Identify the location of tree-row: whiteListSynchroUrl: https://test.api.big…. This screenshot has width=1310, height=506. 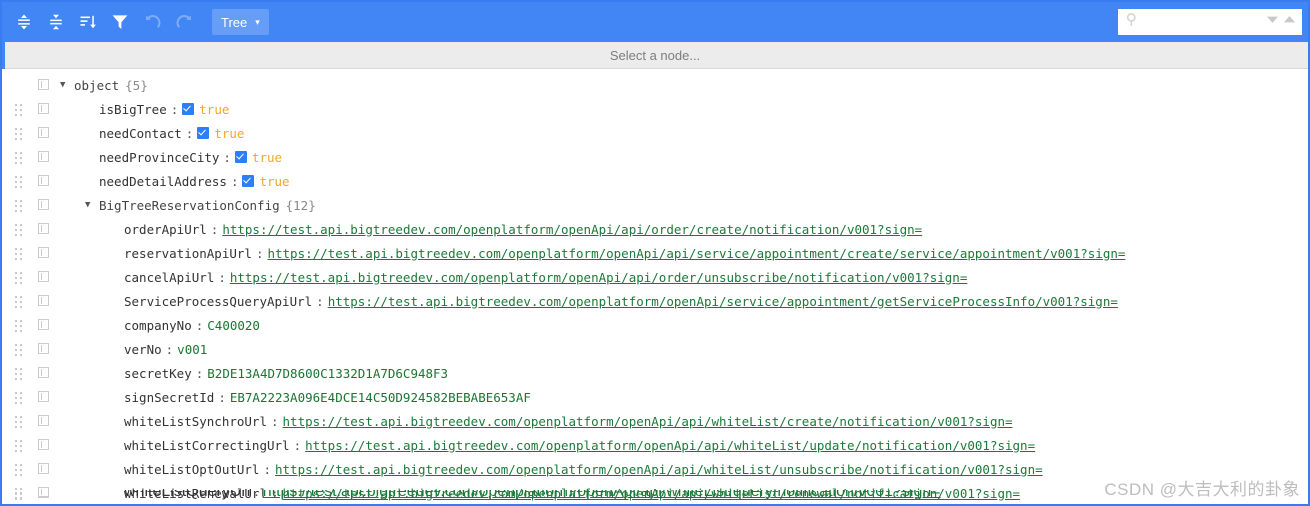
(655, 421).